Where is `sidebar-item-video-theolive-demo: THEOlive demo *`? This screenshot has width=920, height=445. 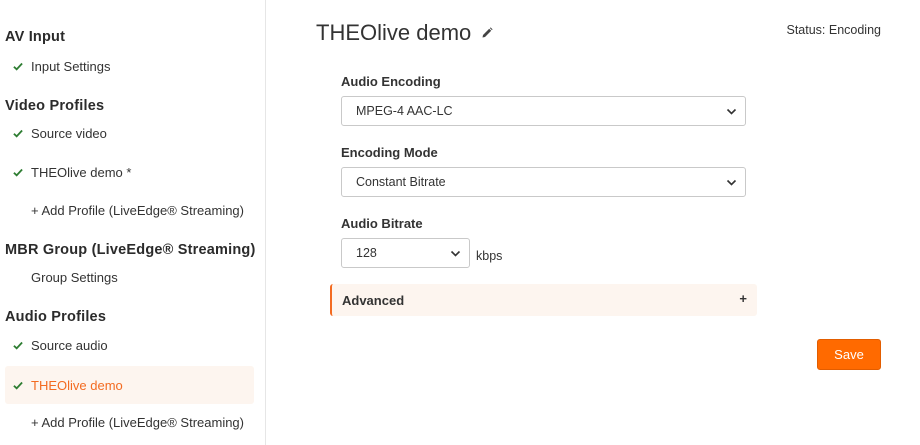 sidebar-item-video-theolive-demo: THEOlive demo * is located at coordinates (129, 172).